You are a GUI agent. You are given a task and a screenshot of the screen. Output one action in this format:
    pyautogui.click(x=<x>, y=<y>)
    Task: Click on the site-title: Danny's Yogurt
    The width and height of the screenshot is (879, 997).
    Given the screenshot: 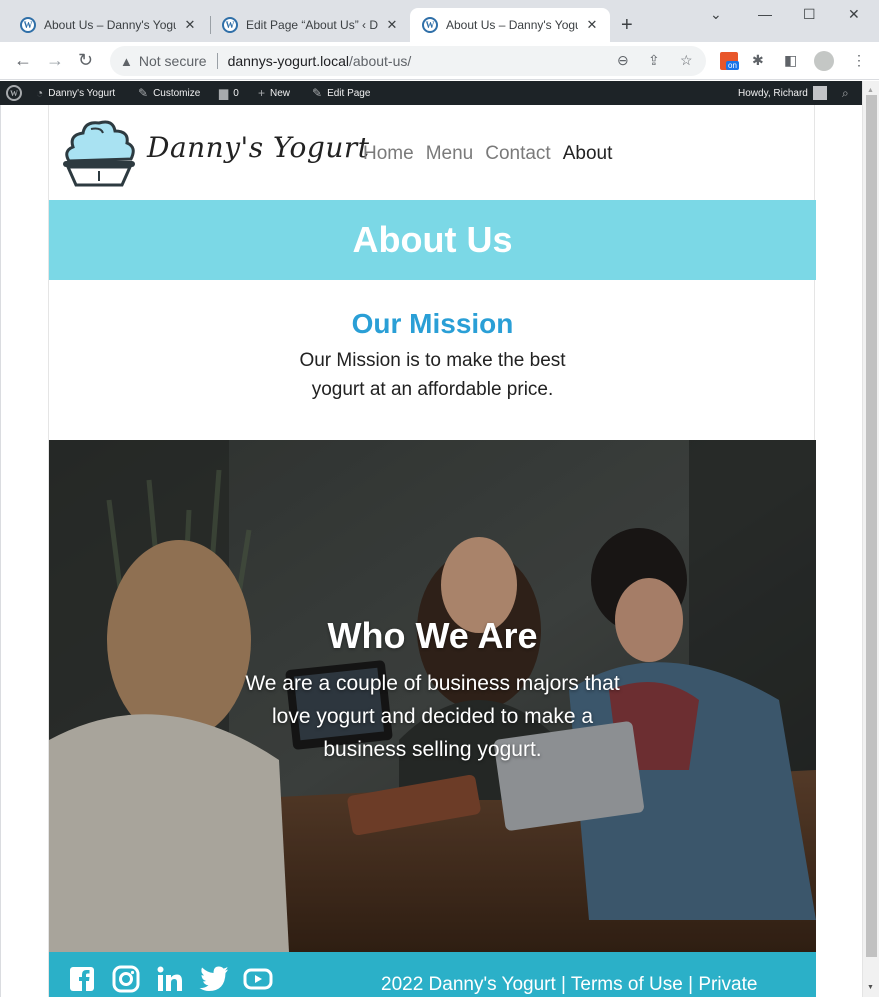 What is the action you would take?
    pyautogui.click(x=258, y=147)
    